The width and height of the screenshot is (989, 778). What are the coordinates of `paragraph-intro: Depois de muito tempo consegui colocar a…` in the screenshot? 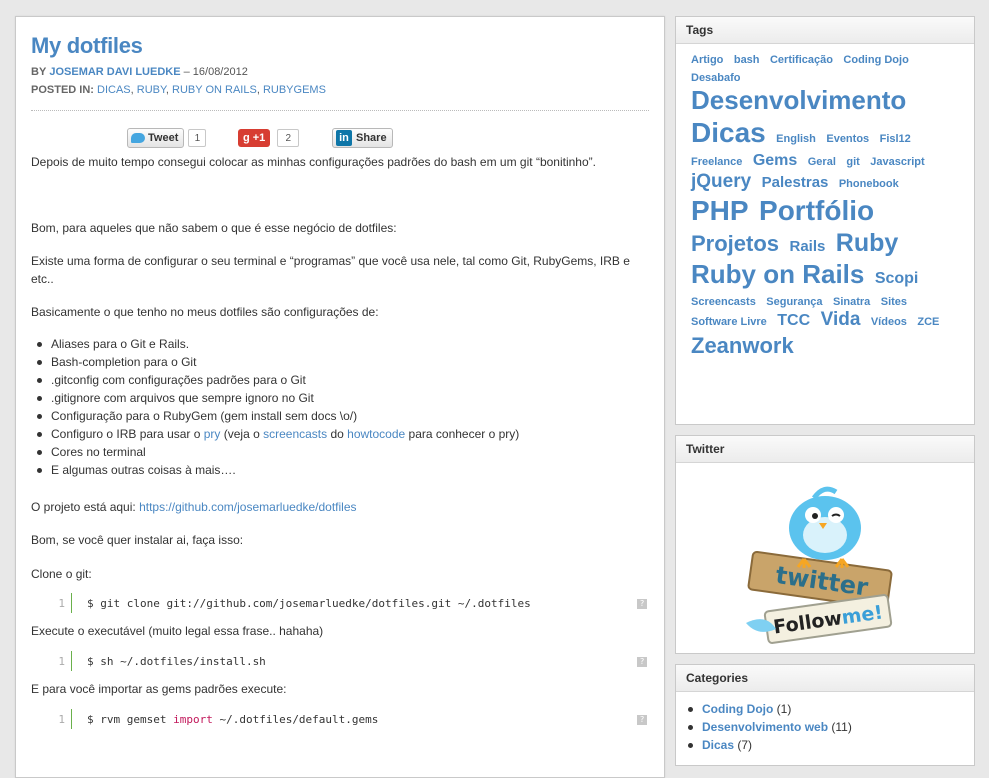 It's located at (313, 162).